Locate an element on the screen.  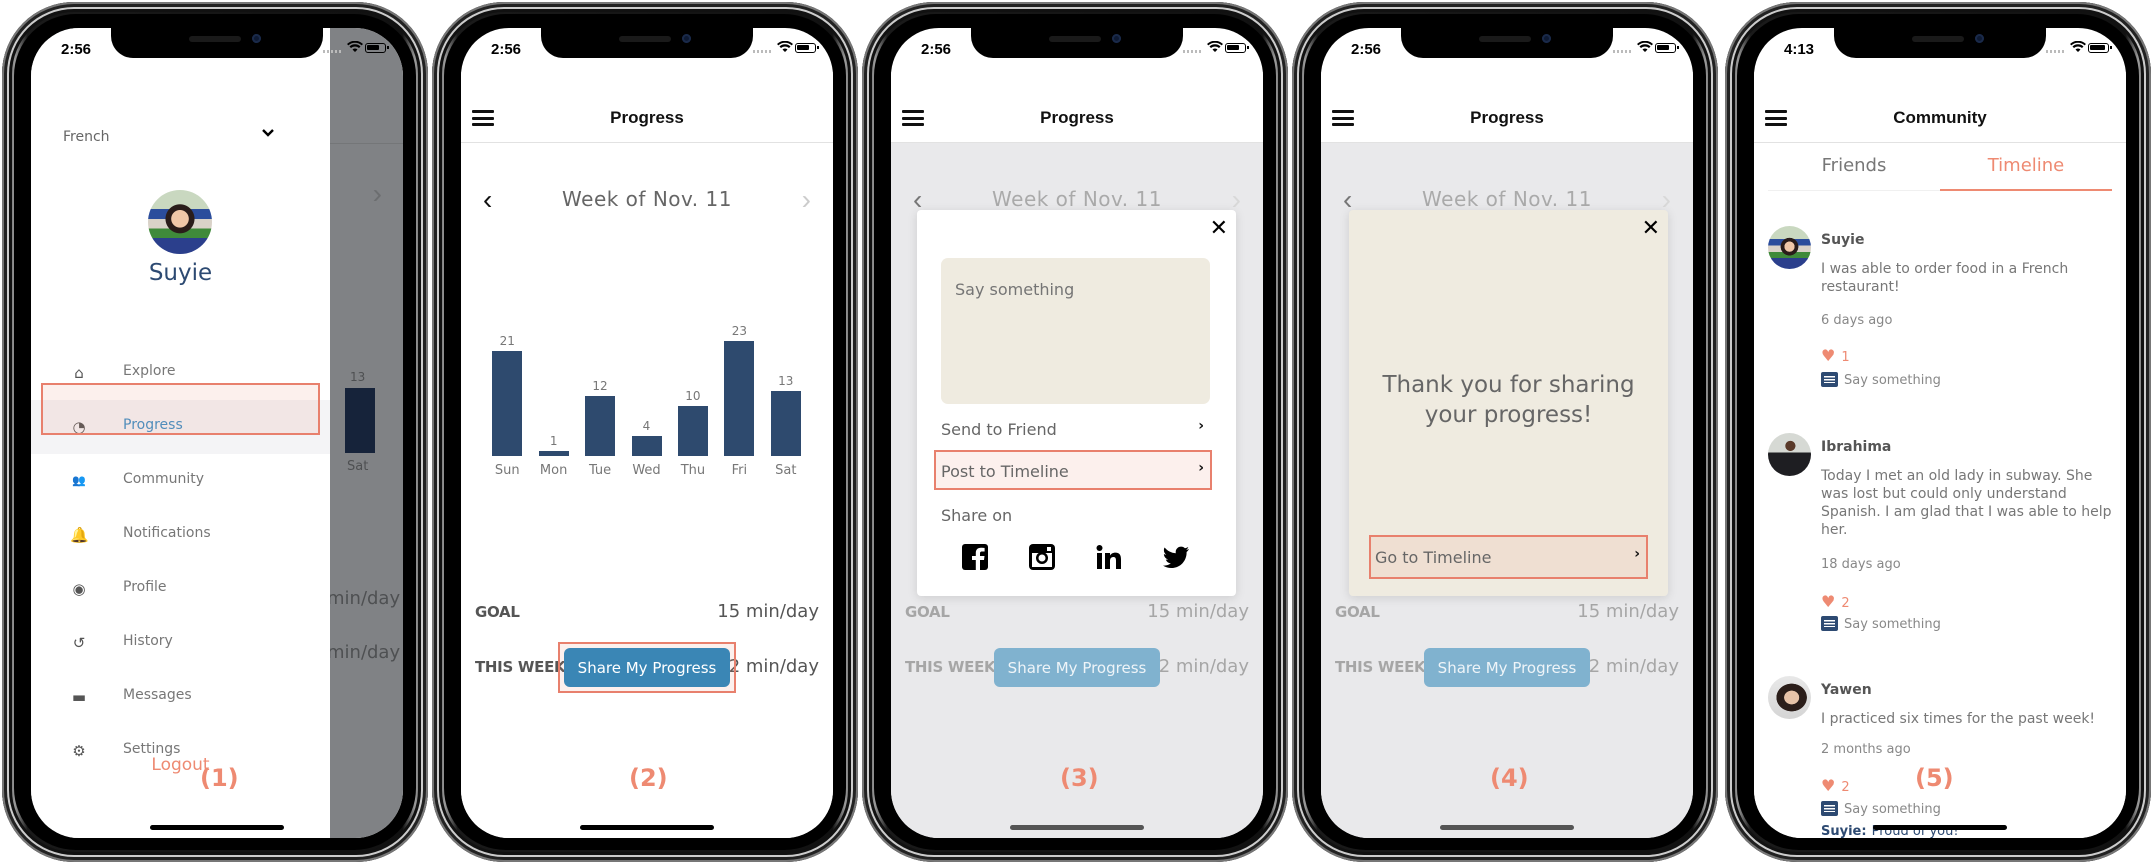
week-navigator: ‹ Week of Nov. 11 › is located at coordinates (647, 200).